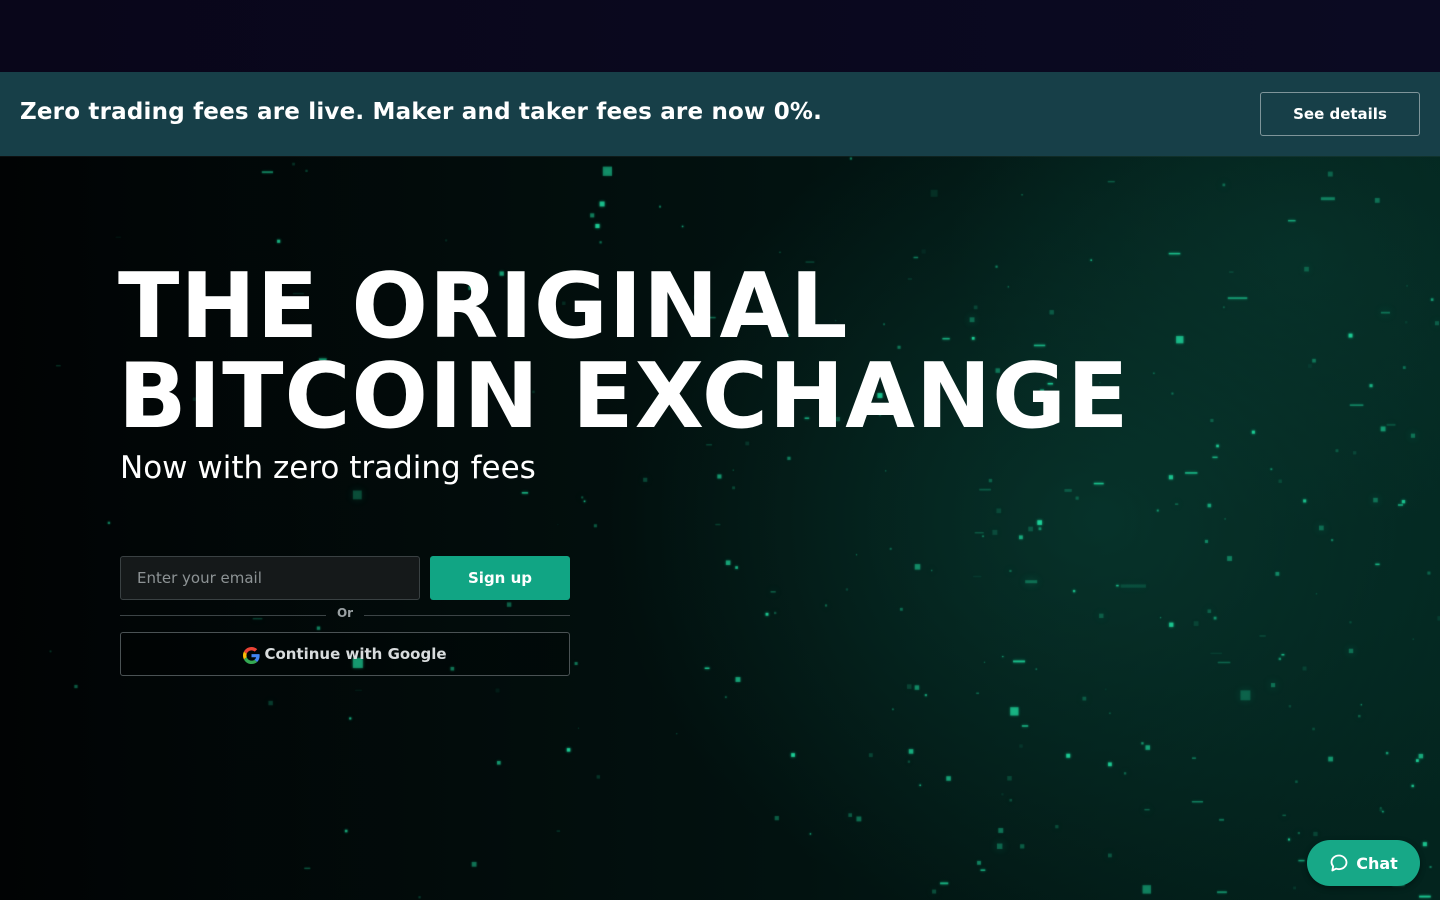 The height and width of the screenshot is (900, 1440). I want to click on top-navigation-bar, so click(720, 36).